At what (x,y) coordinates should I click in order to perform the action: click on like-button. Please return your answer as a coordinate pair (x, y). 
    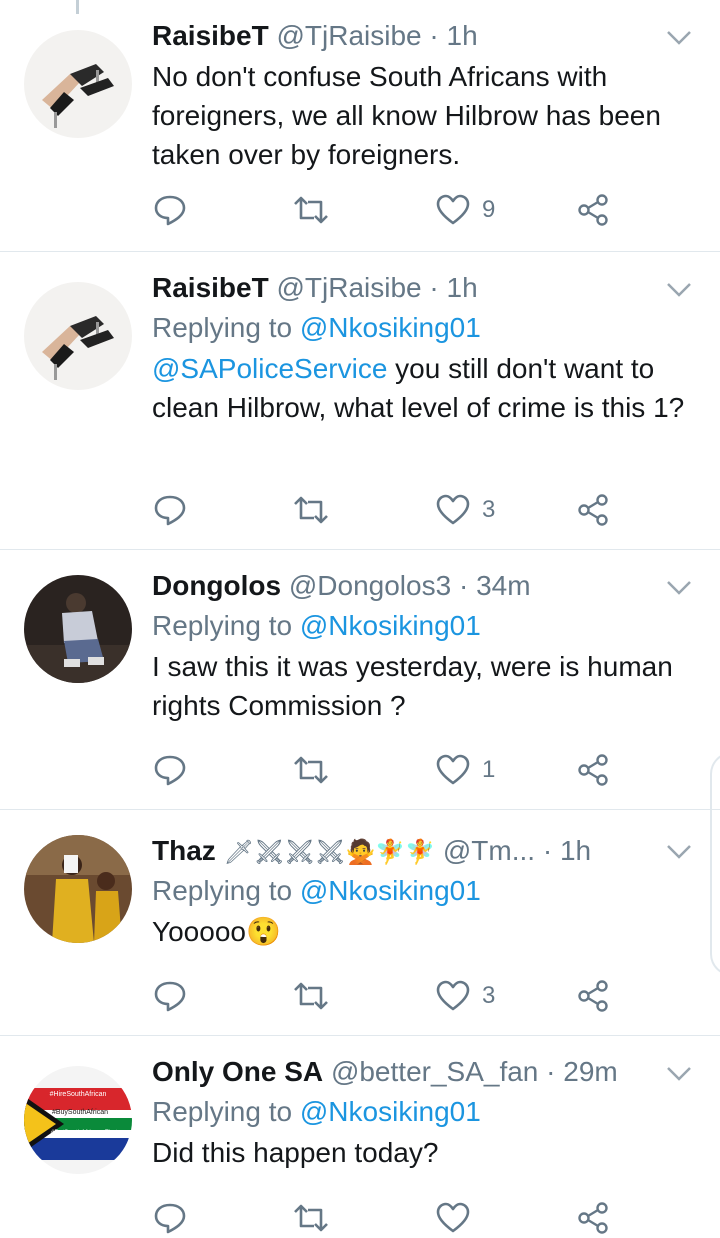
    Looking at the image, I should click on (453, 1218).